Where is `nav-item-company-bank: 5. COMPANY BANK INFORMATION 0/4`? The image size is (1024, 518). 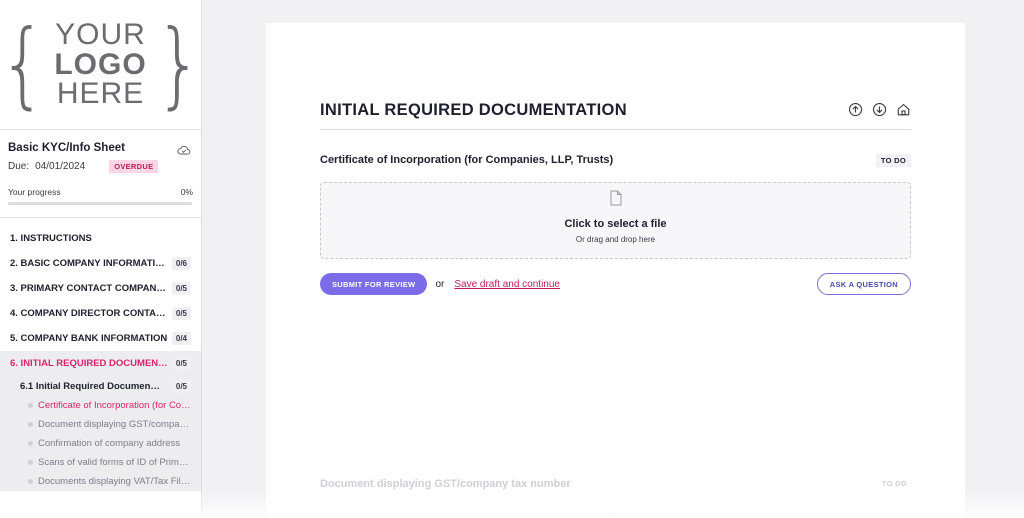 nav-item-company-bank: 5. COMPANY BANK INFORMATION 0/4 is located at coordinates (100, 338).